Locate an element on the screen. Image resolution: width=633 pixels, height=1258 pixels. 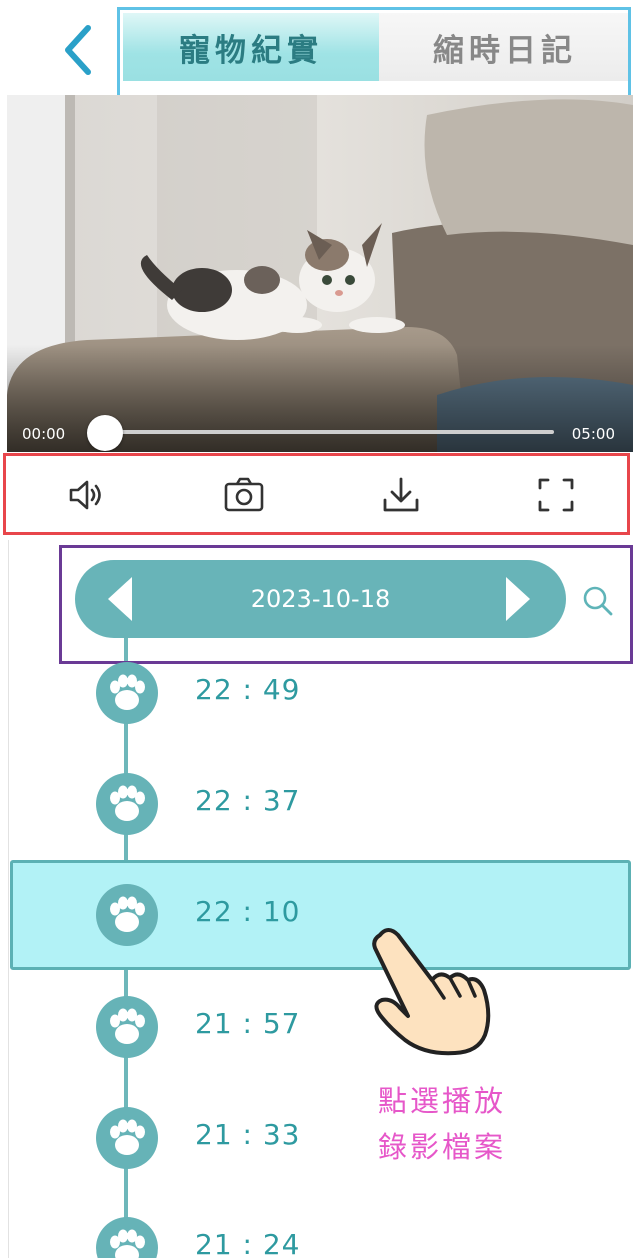
entry-time: 22 : 10 is located at coordinates (248, 911).